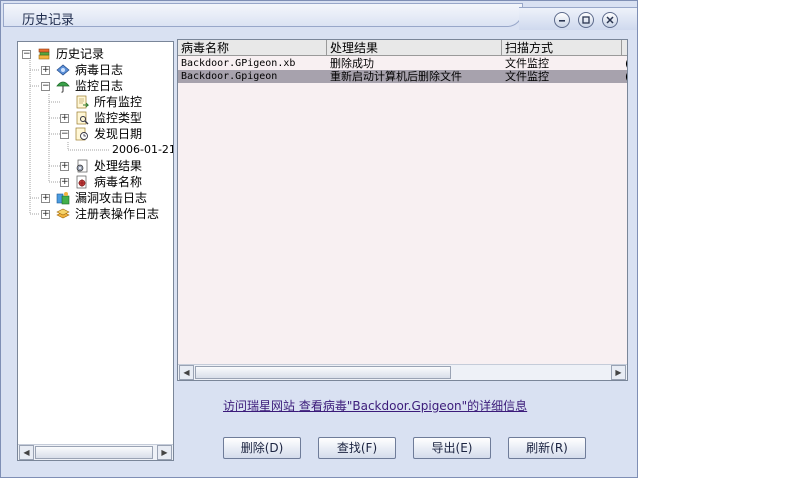  What do you see at coordinates (259, 406) in the screenshot?
I see `visit-rising-site-link: 访问瑞星网站` at bounding box center [259, 406].